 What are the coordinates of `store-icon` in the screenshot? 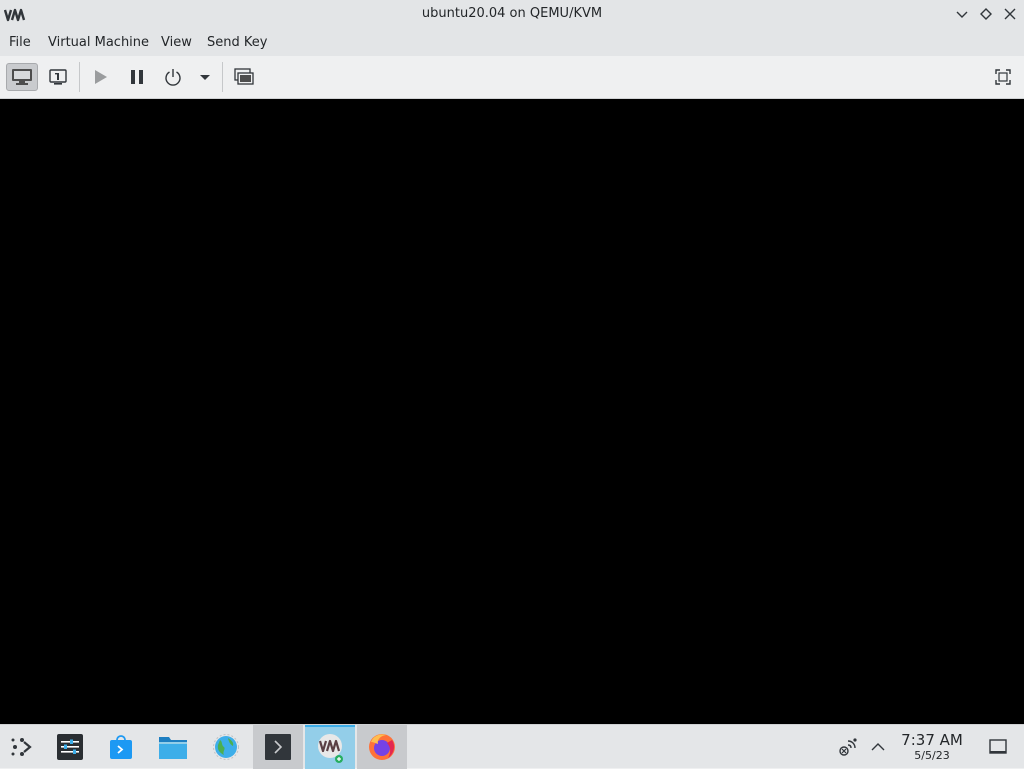 It's located at (121, 747).